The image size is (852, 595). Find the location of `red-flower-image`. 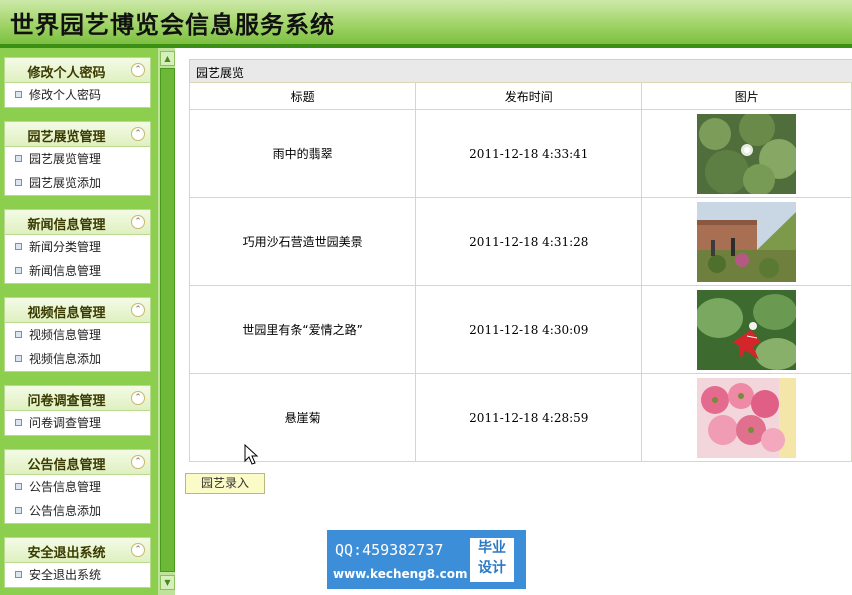

red-flower-image is located at coordinates (747, 329).